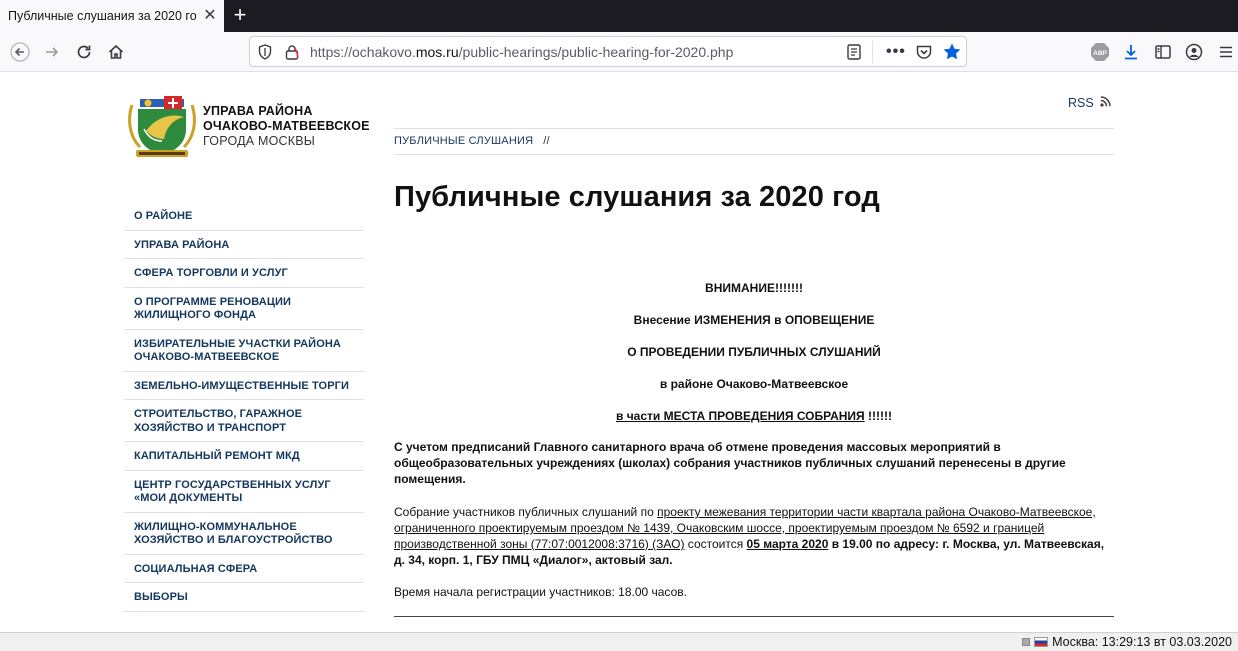  What do you see at coordinates (754, 616) in the screenshot?
I see `content-divider` at bounding box center [754, 616].